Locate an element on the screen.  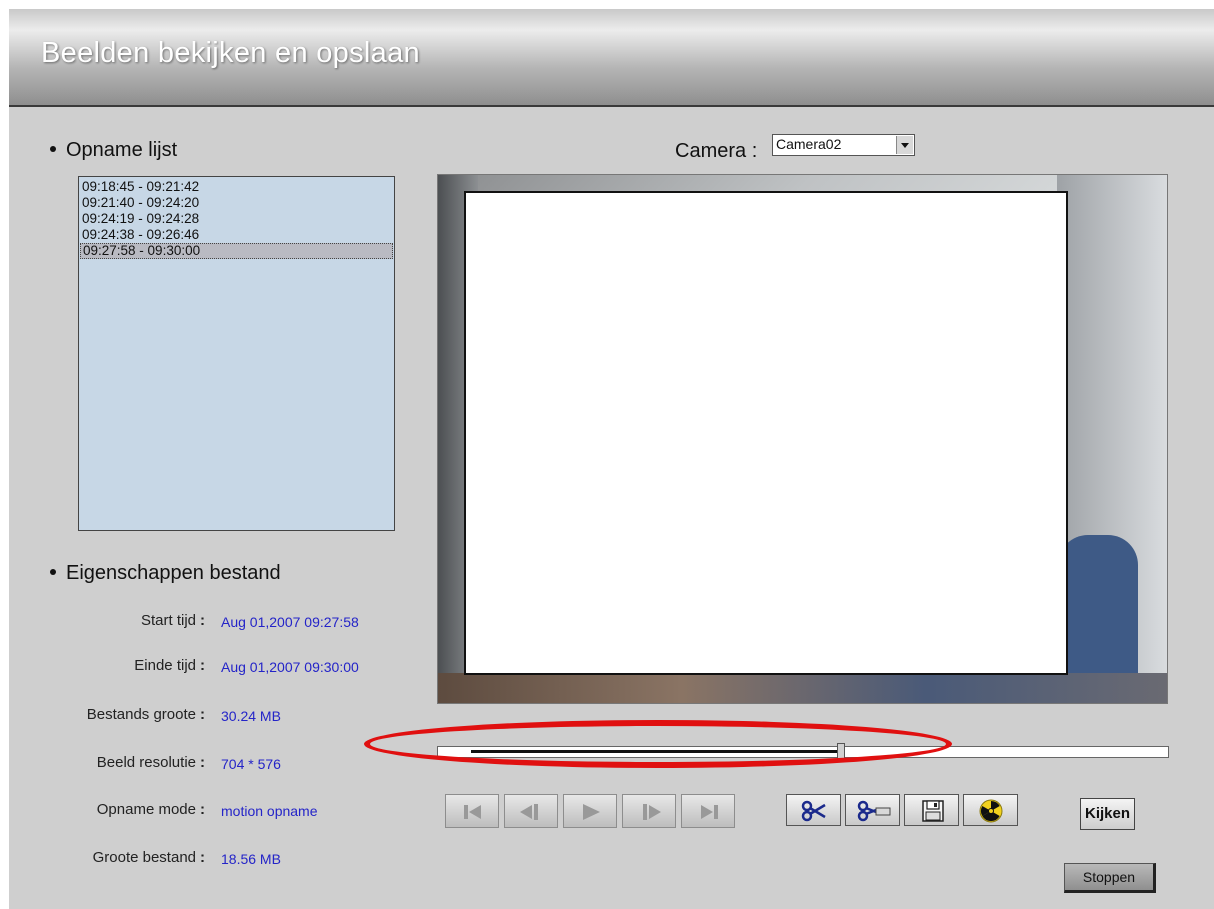
end-time-label: Einde tijd: is located at coordinates (169, 665).